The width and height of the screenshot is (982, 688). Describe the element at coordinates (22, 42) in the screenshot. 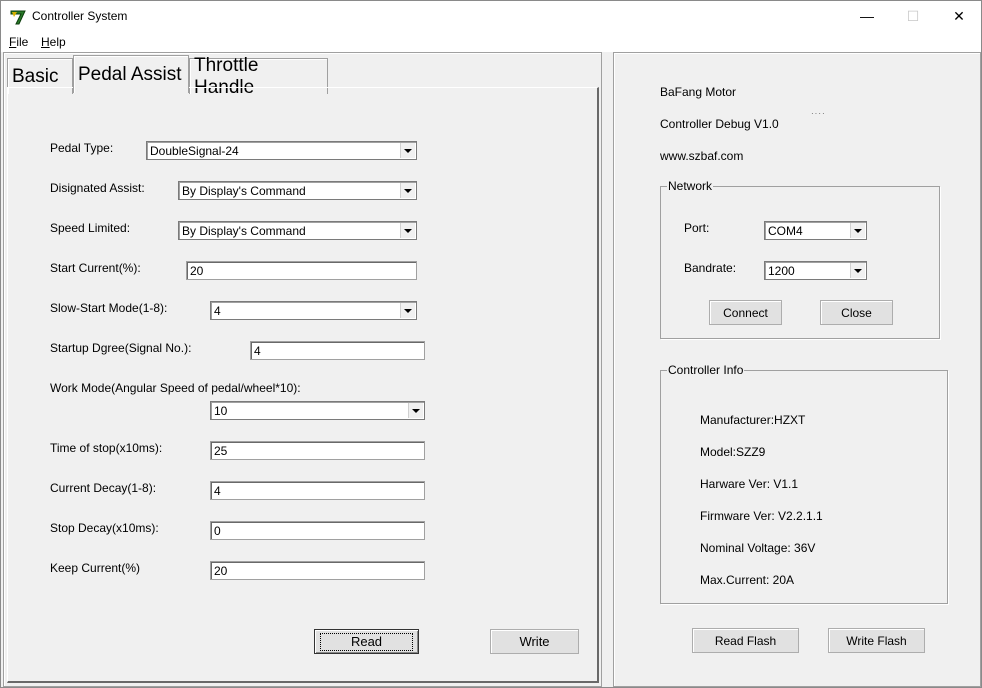

I see `menu-file-label: ile` at that location.